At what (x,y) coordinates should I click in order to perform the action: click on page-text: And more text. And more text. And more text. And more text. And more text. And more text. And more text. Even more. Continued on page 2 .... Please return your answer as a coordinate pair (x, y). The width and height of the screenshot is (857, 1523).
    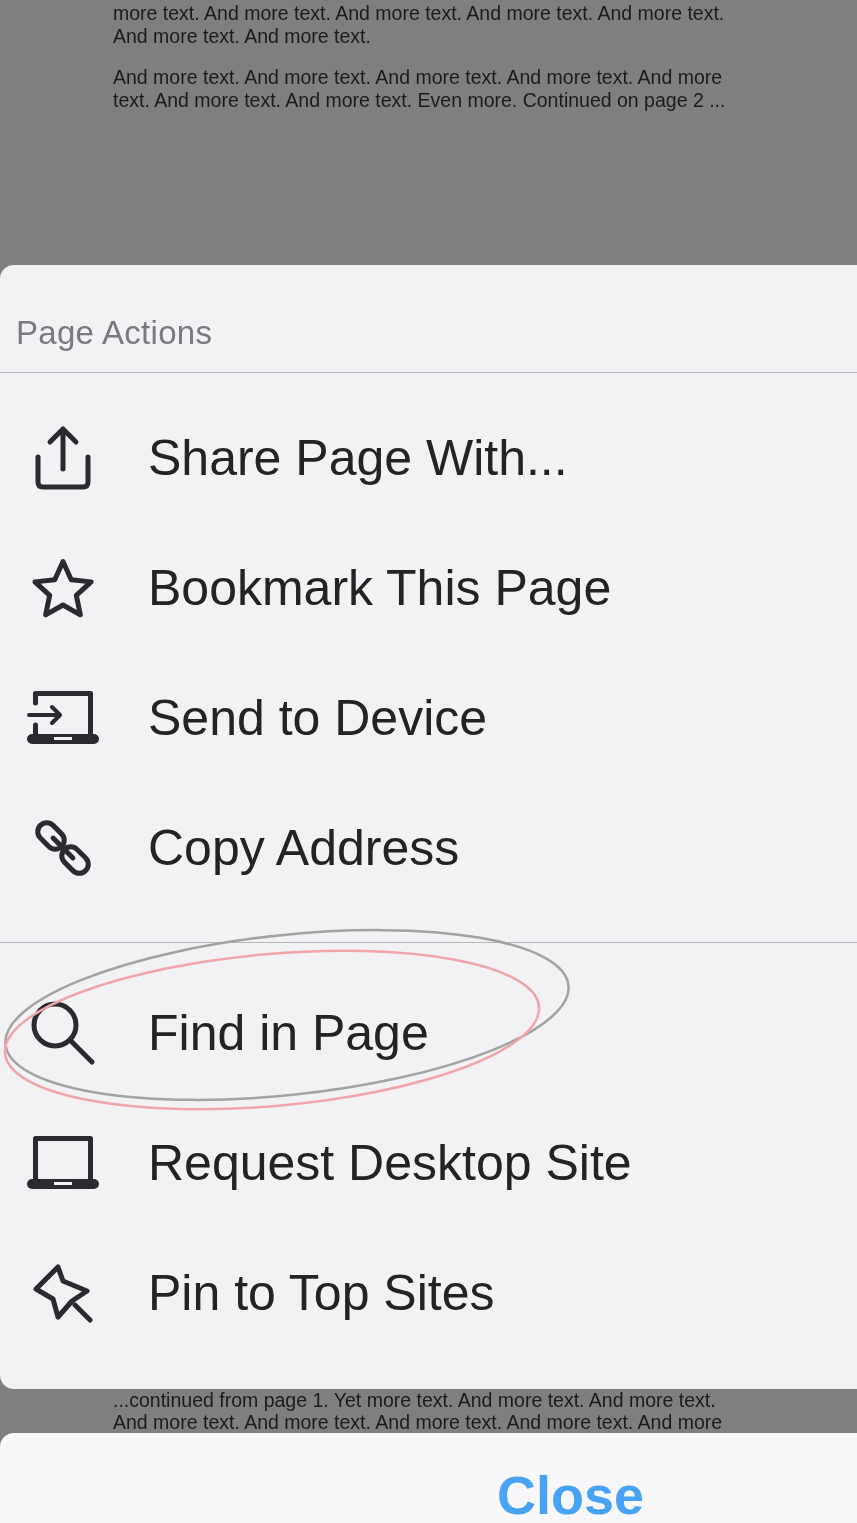
    Looking at the image, I should click on (420, 89).